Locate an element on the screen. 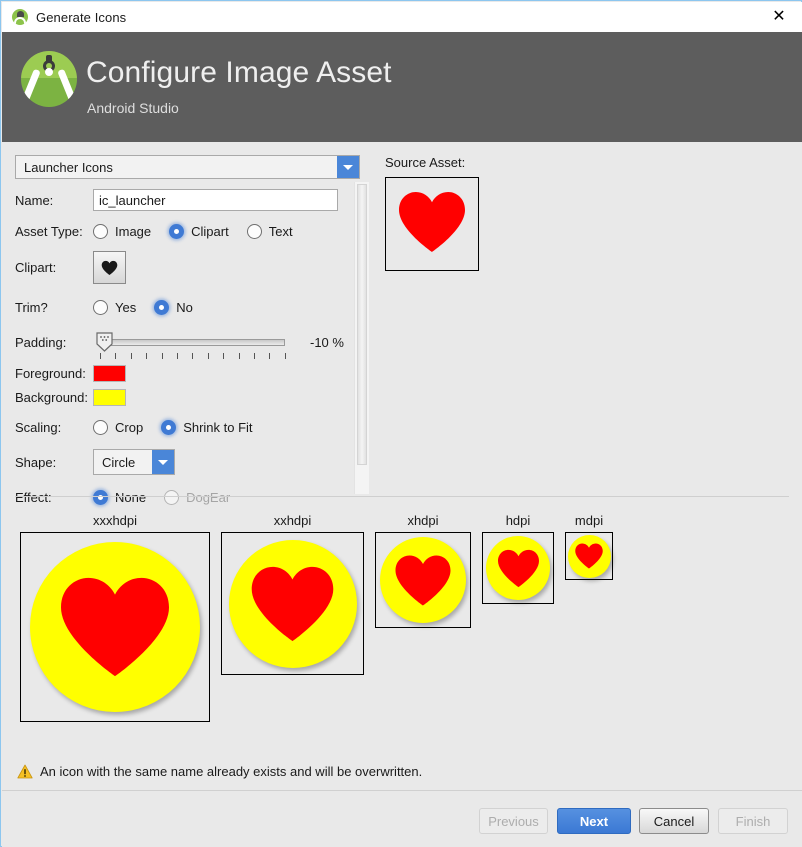  preview-hdpi: hdpi is located at coordinates (518, 558).